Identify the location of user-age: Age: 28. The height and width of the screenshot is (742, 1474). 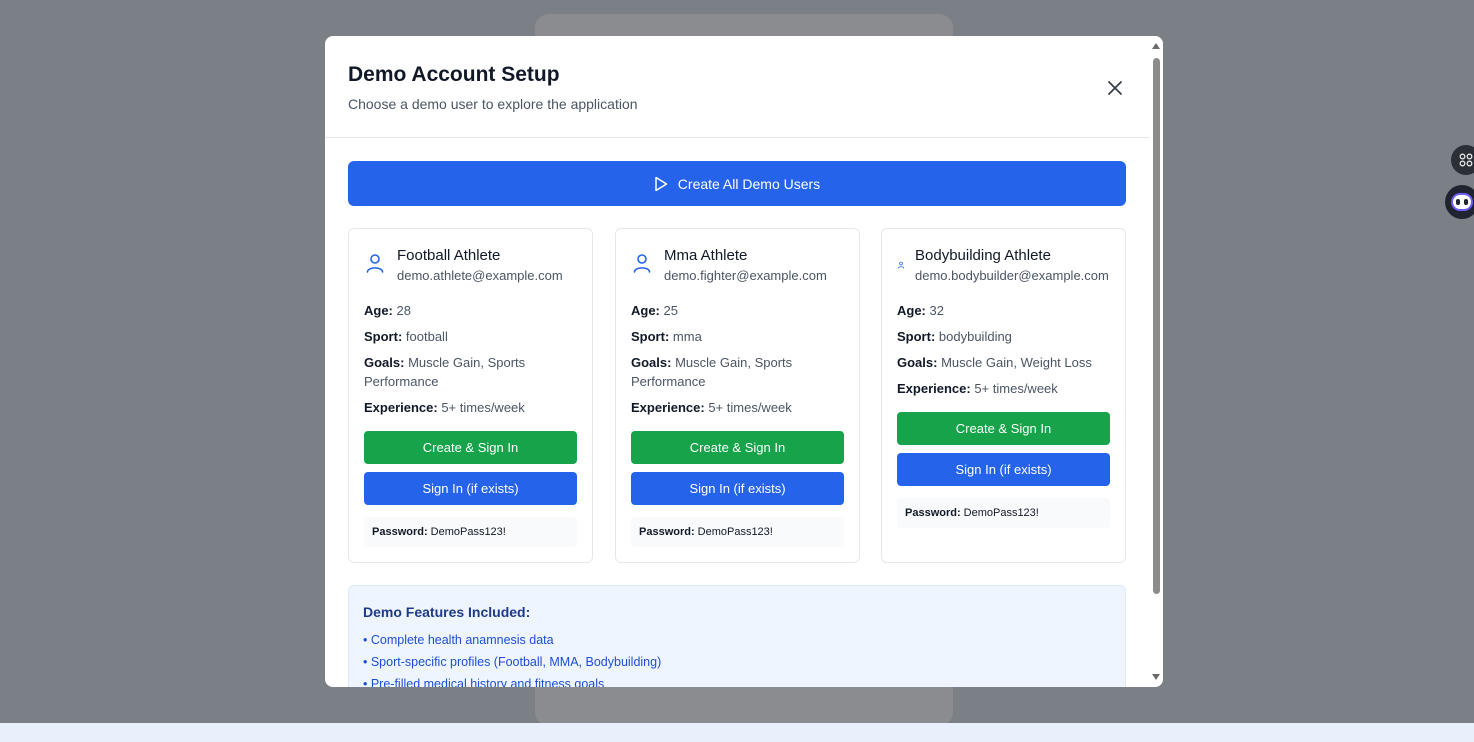
(387, 310).